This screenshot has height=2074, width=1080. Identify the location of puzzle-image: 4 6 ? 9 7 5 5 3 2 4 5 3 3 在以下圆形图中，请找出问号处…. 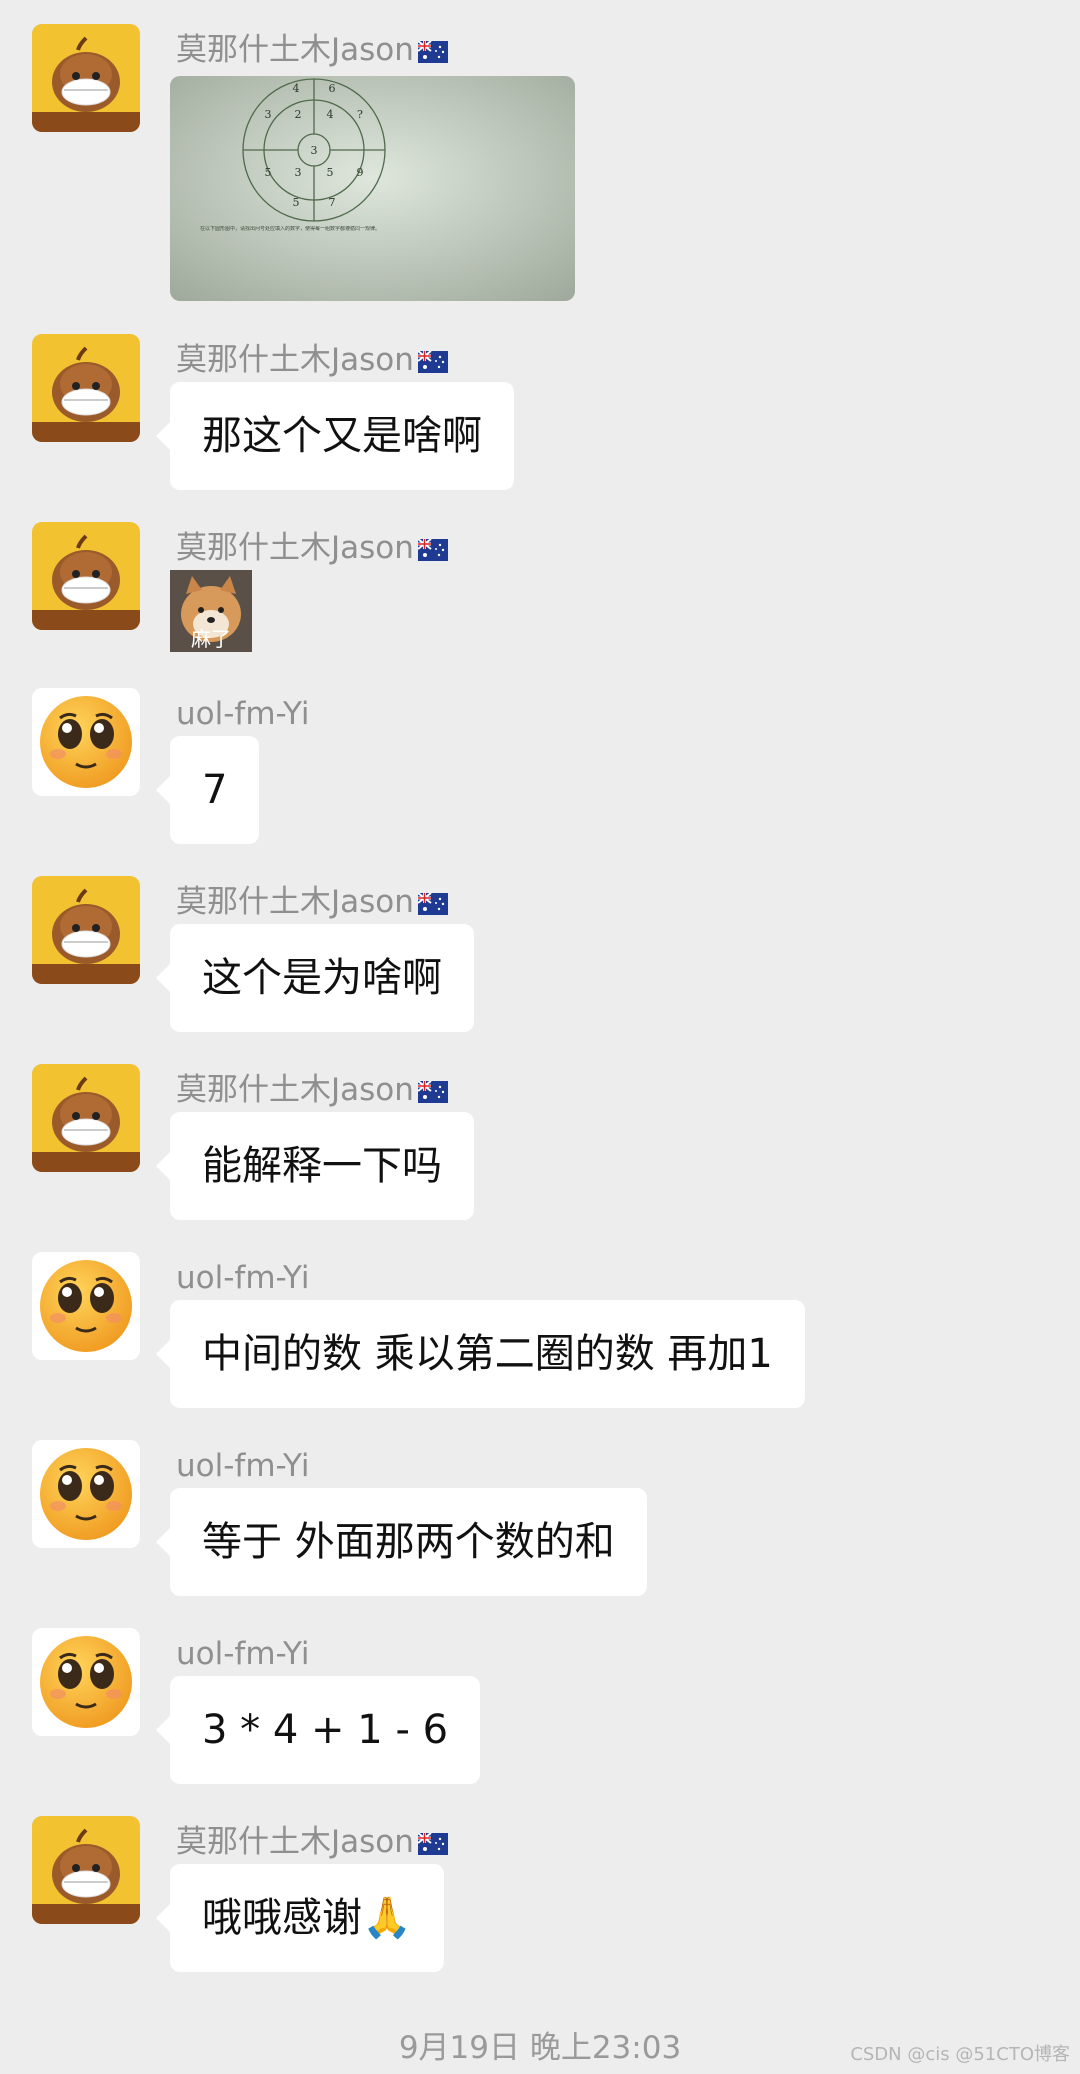
(372, 188).